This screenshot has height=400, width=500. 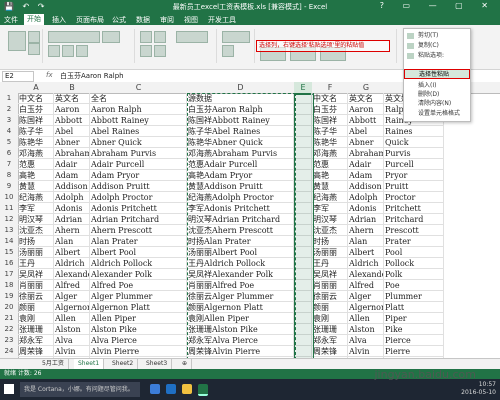 What do you see at coordinates (68, 51) in the screenshot?
I see `italic-icon` at bounding box center [68, 51].